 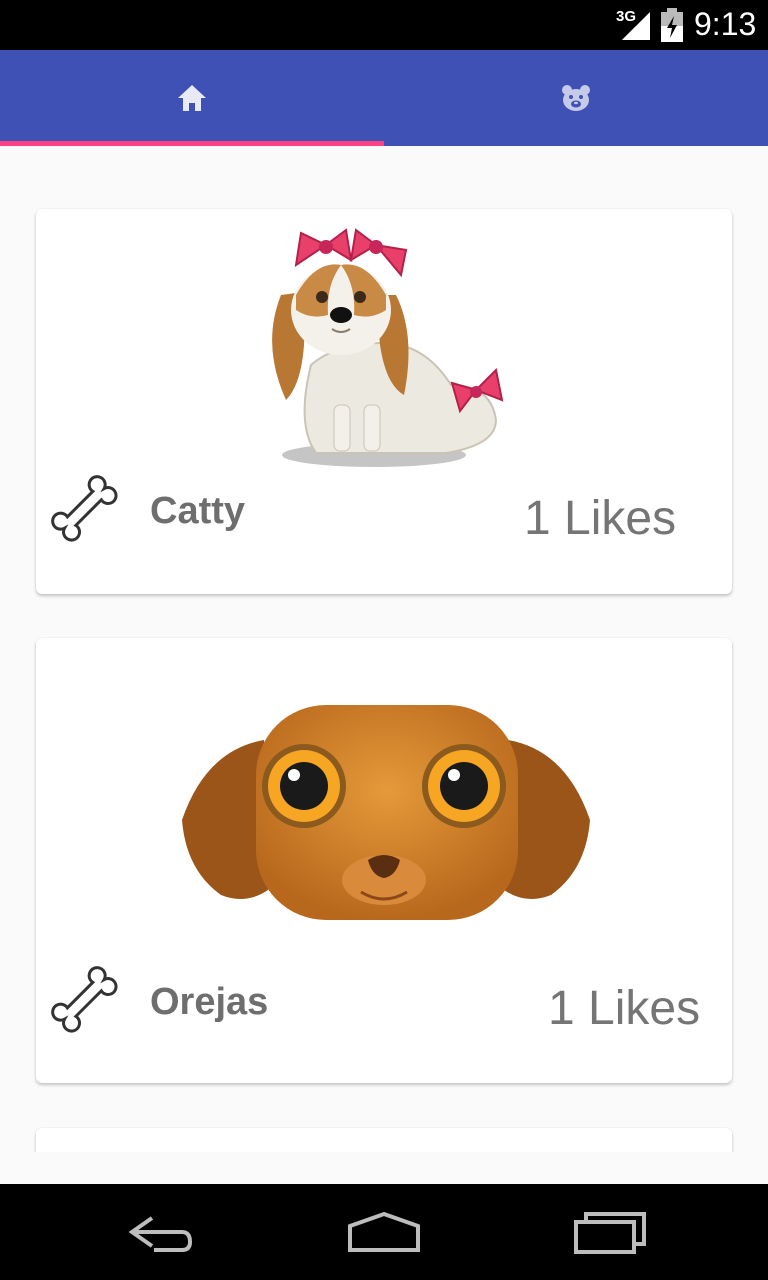 I want to click on tab-pet-profile, so click(x=576, y=98).